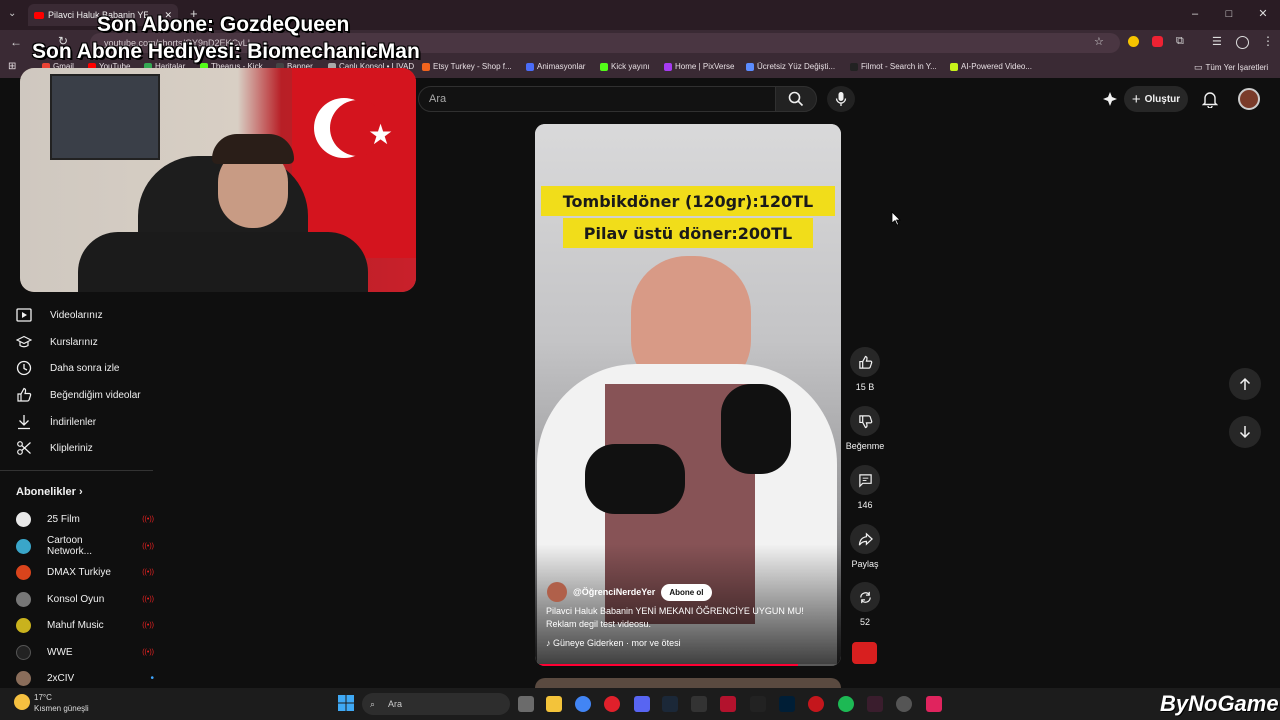 This screenshot has width=1280, height=720. Describe the element at coordinates (756, 429) in the screenshot. I see `glove-right` at that location.